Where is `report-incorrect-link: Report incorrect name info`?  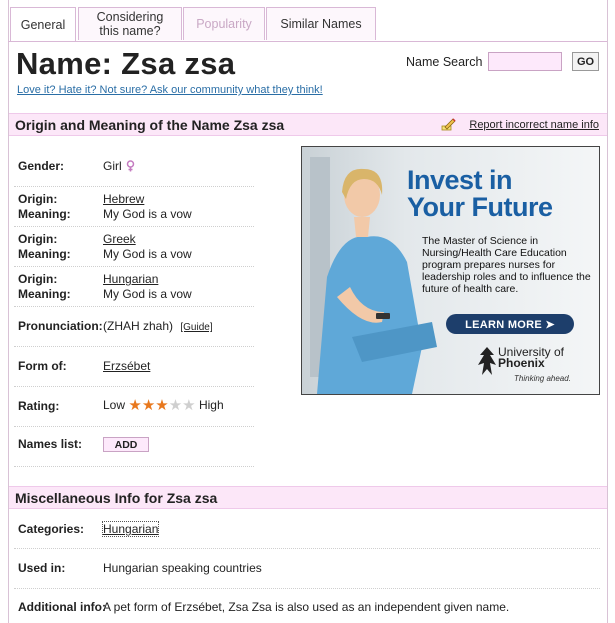
report-incorrect-link: Report incorrect name info is located at coordinates (534, 125).